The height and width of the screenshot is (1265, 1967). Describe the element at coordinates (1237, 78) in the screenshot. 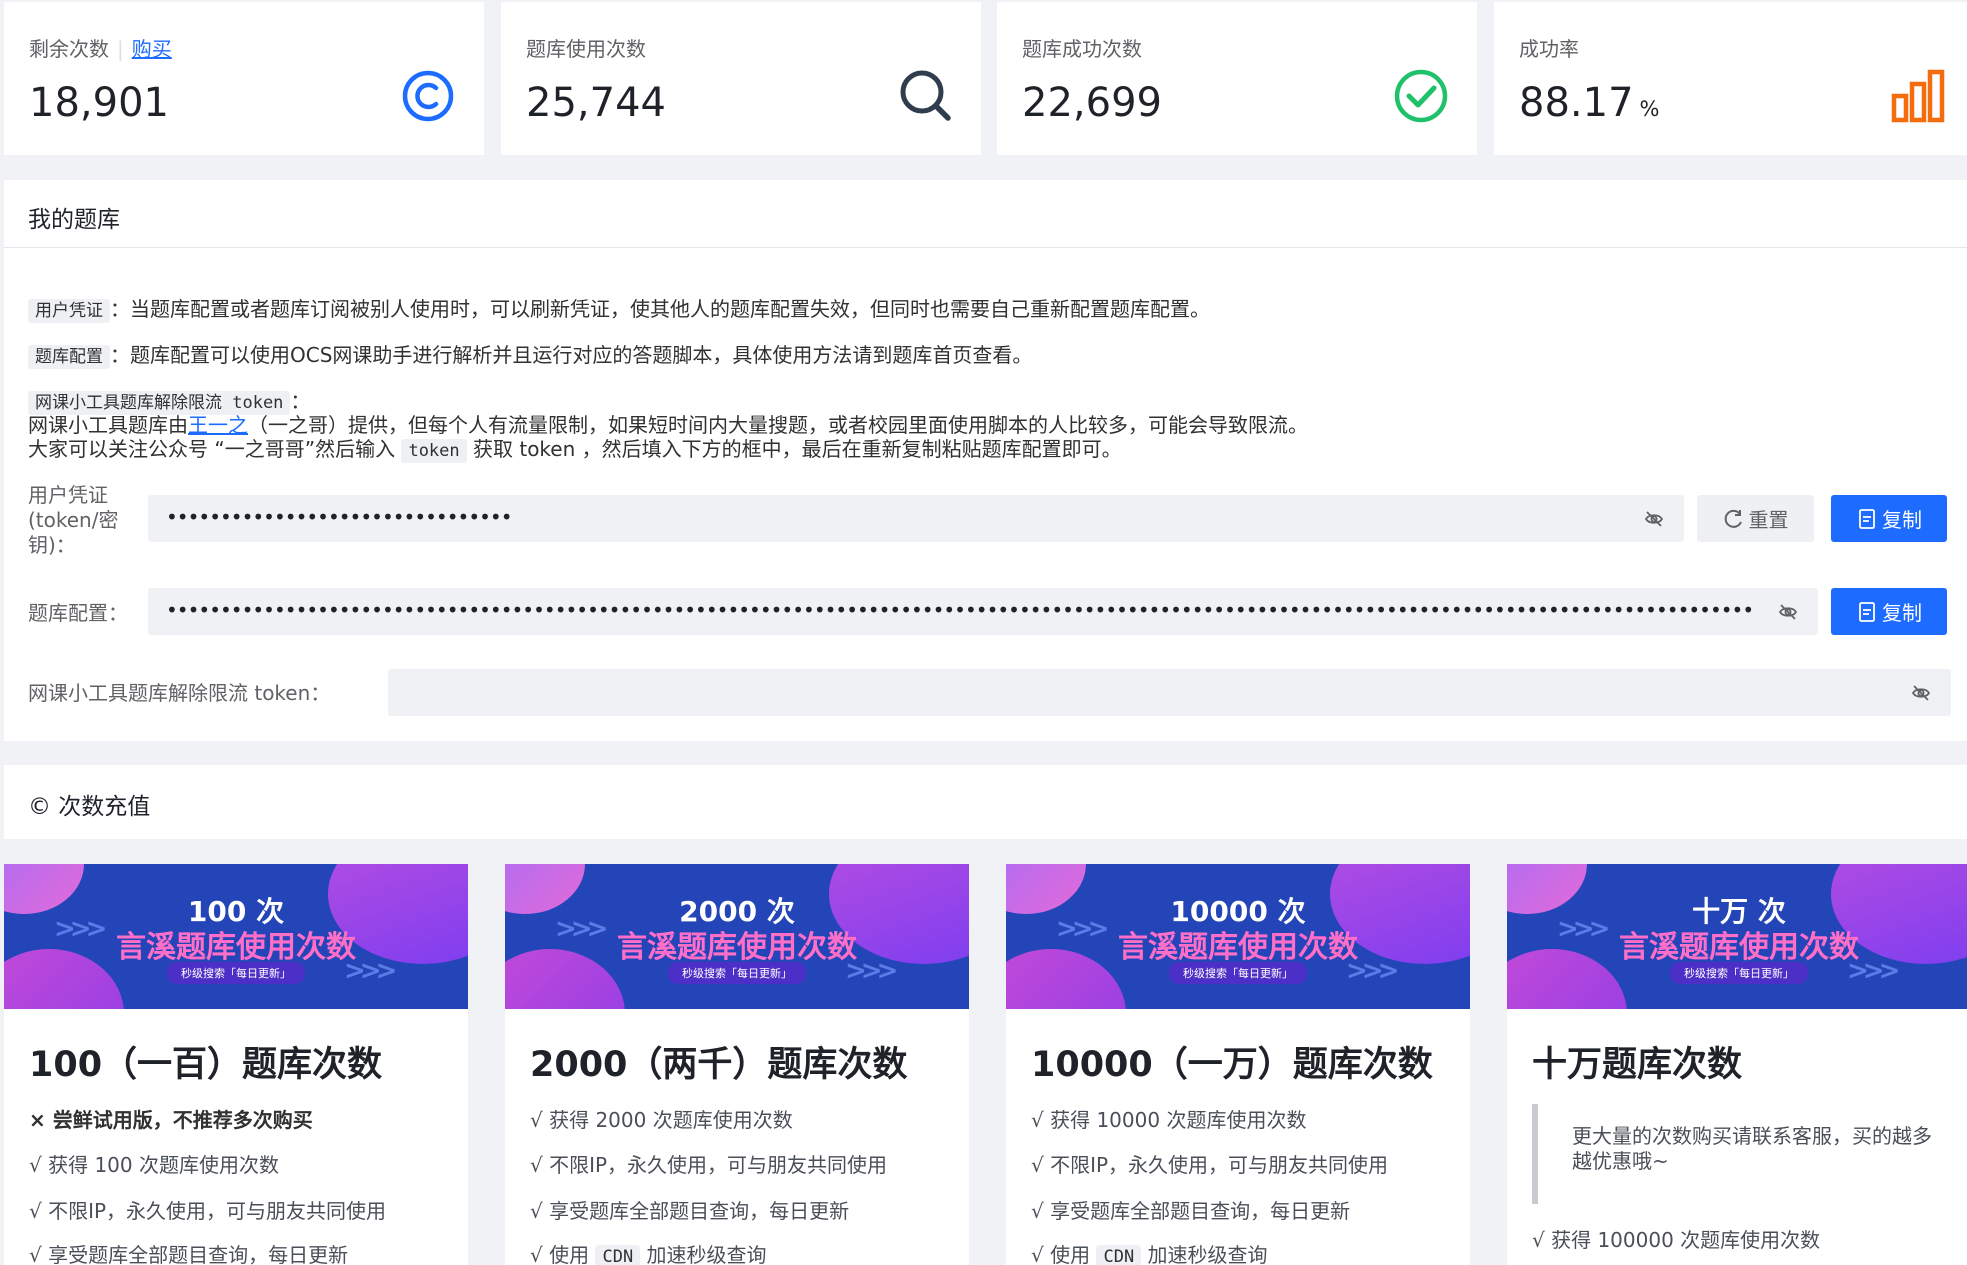

I see `stat-card-success: 题库成功次数 22,699` at that location.